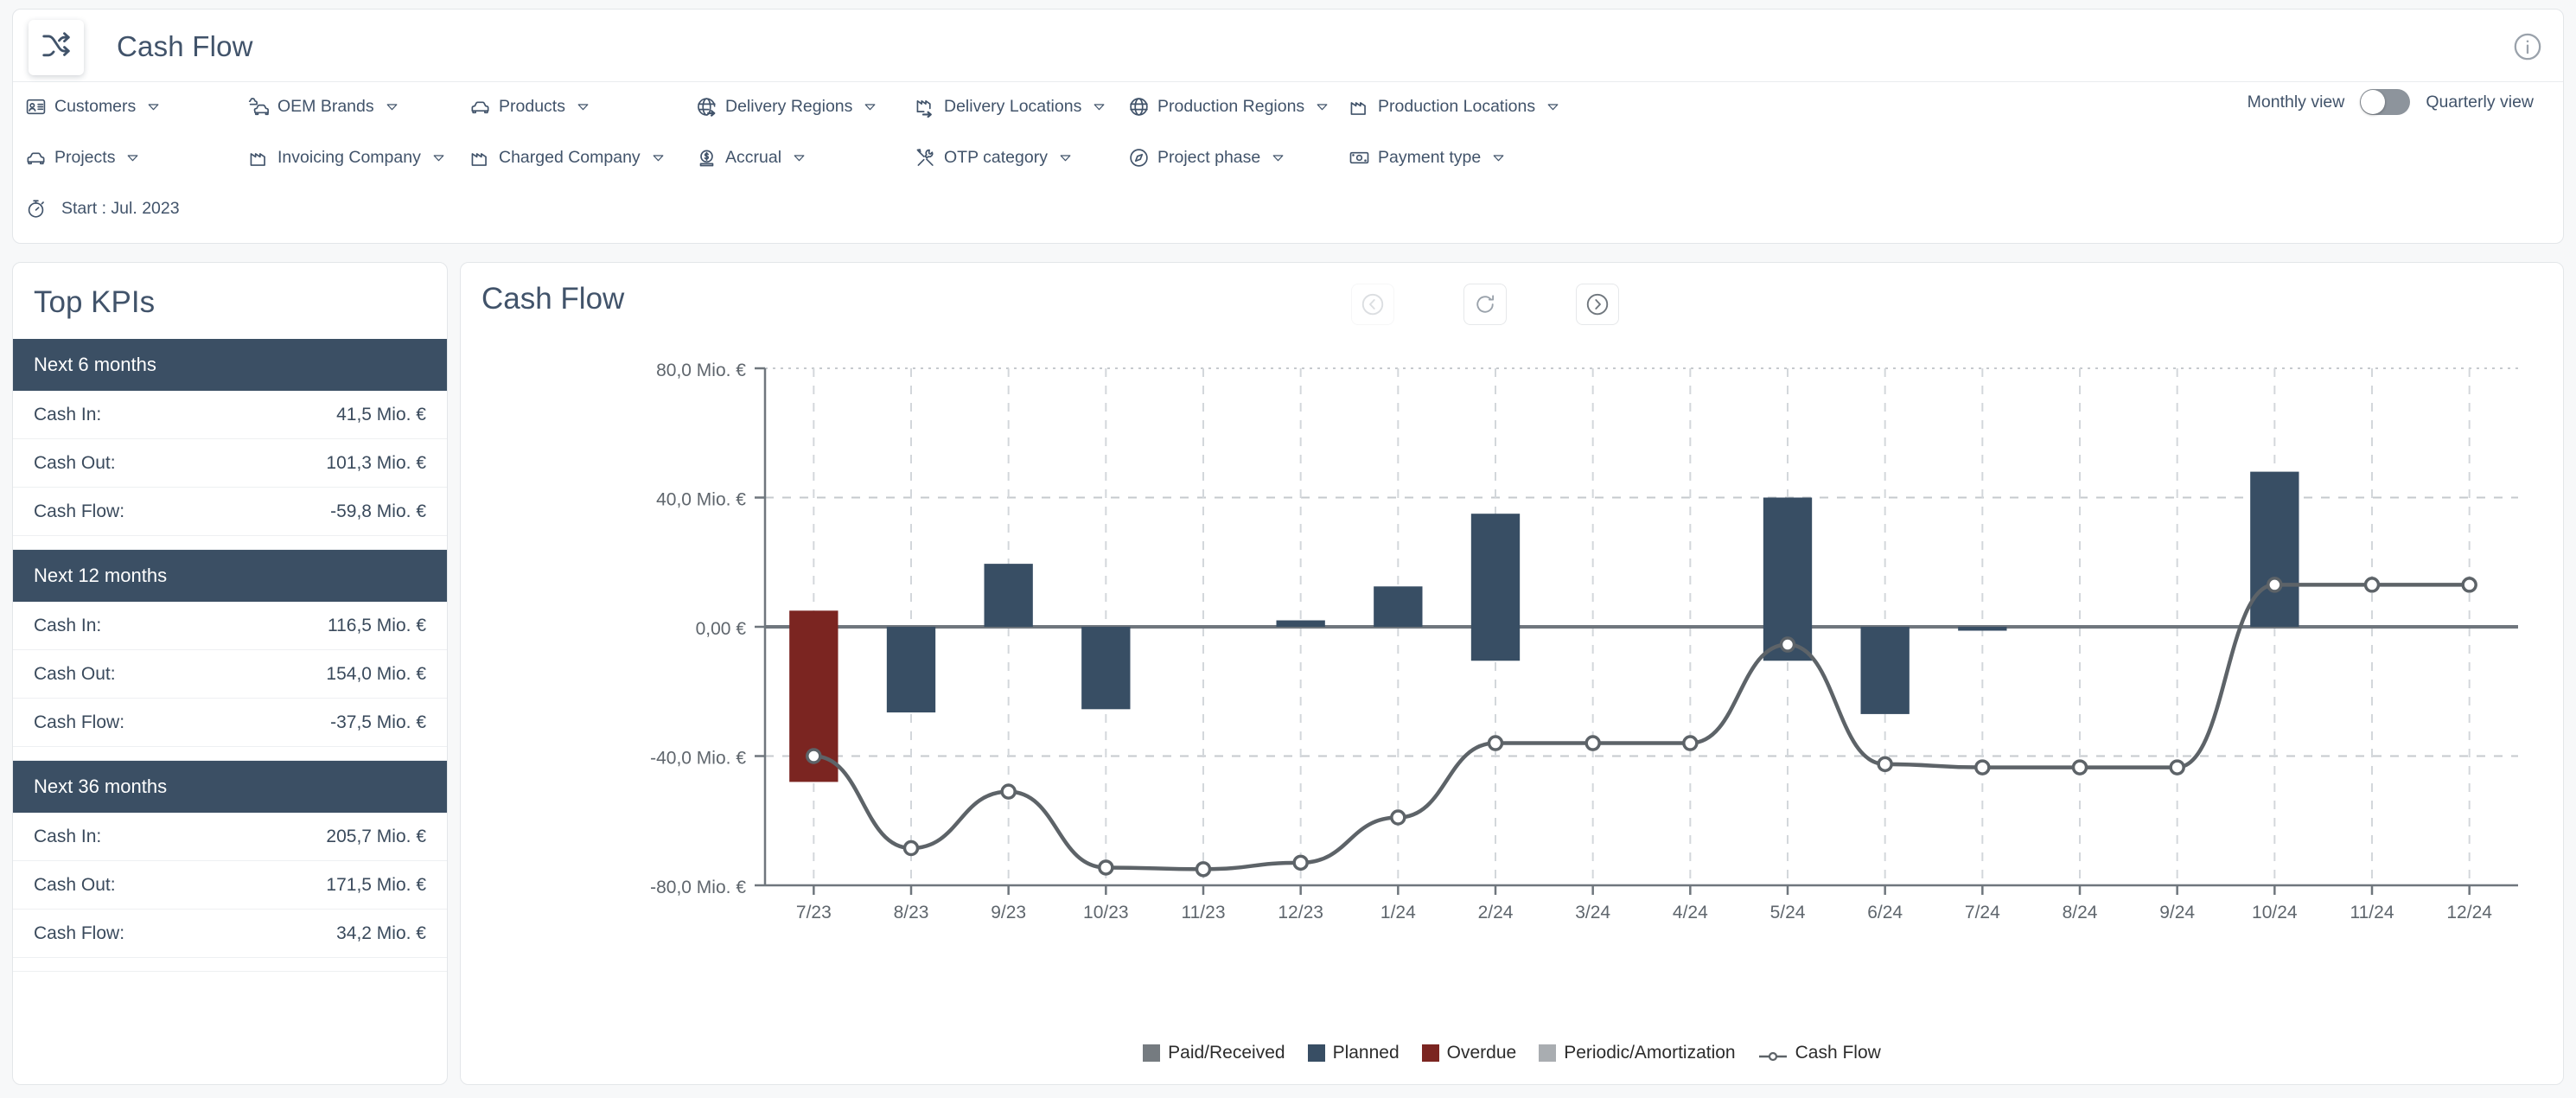 Image resolution: width=2576 pixels, height=1098 pixels. I want to click on filter-customers: Customers, so click(93, 106).